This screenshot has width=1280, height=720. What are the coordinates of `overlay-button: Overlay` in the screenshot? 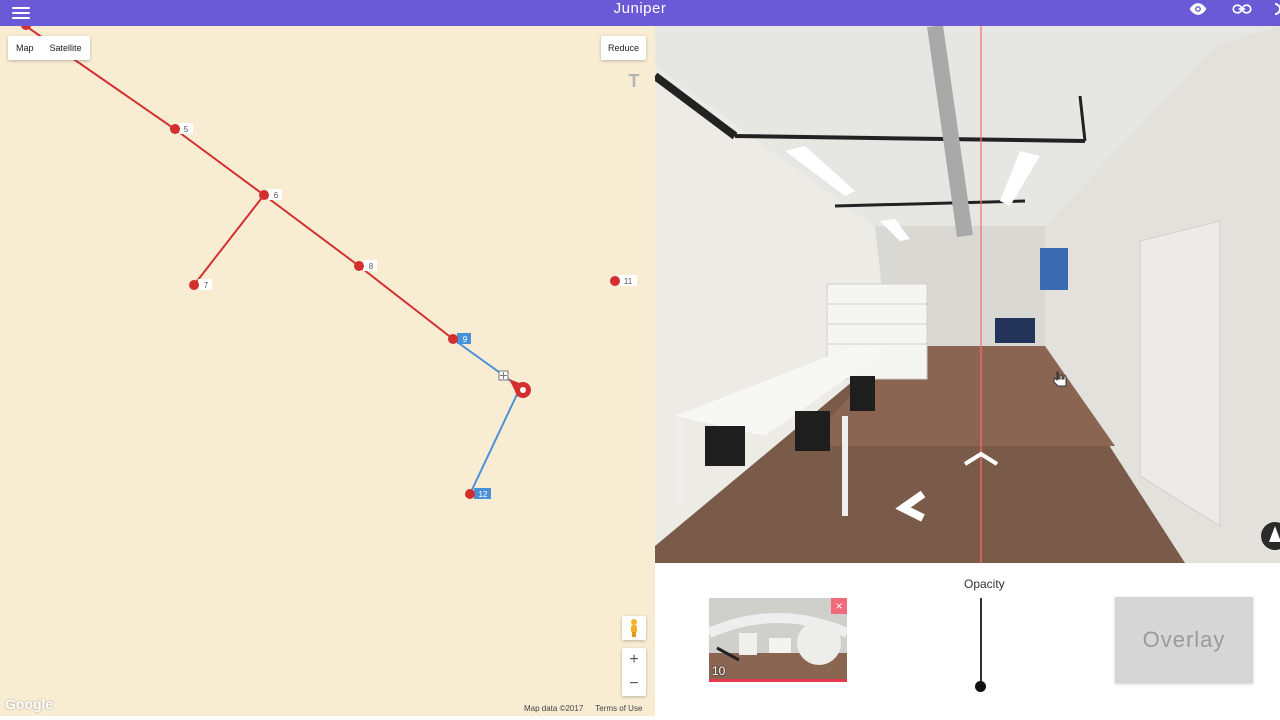 It's located at (1184, 640).